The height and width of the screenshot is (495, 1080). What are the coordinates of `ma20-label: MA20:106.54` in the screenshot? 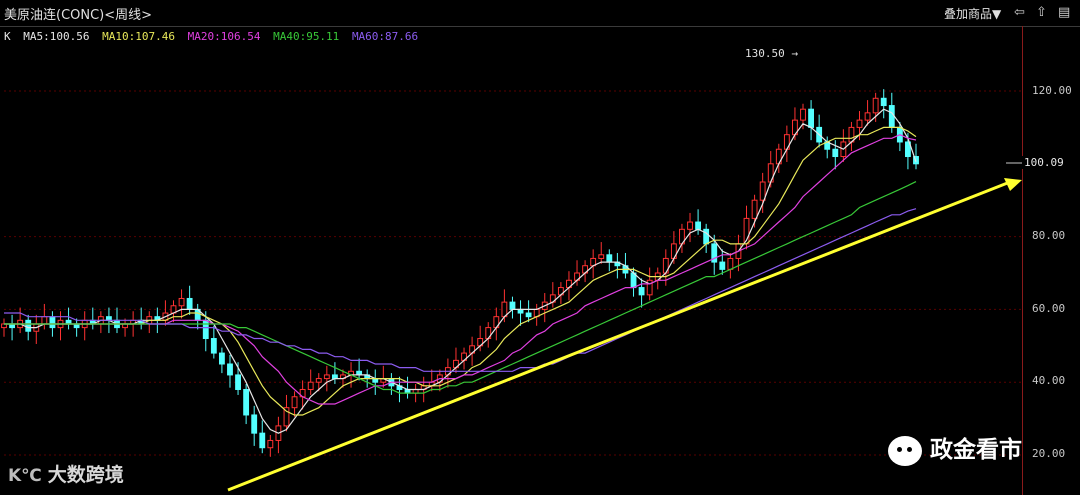 It's located at (224, 36).